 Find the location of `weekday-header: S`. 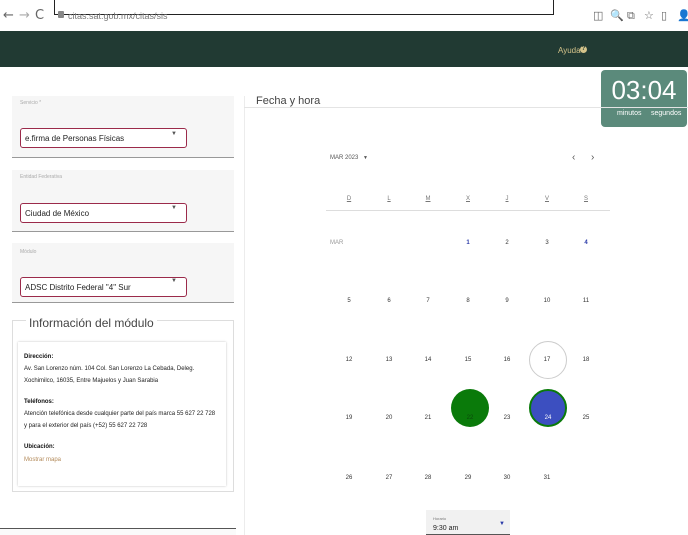

weekday-header: S is located at coordinates (585, 199).